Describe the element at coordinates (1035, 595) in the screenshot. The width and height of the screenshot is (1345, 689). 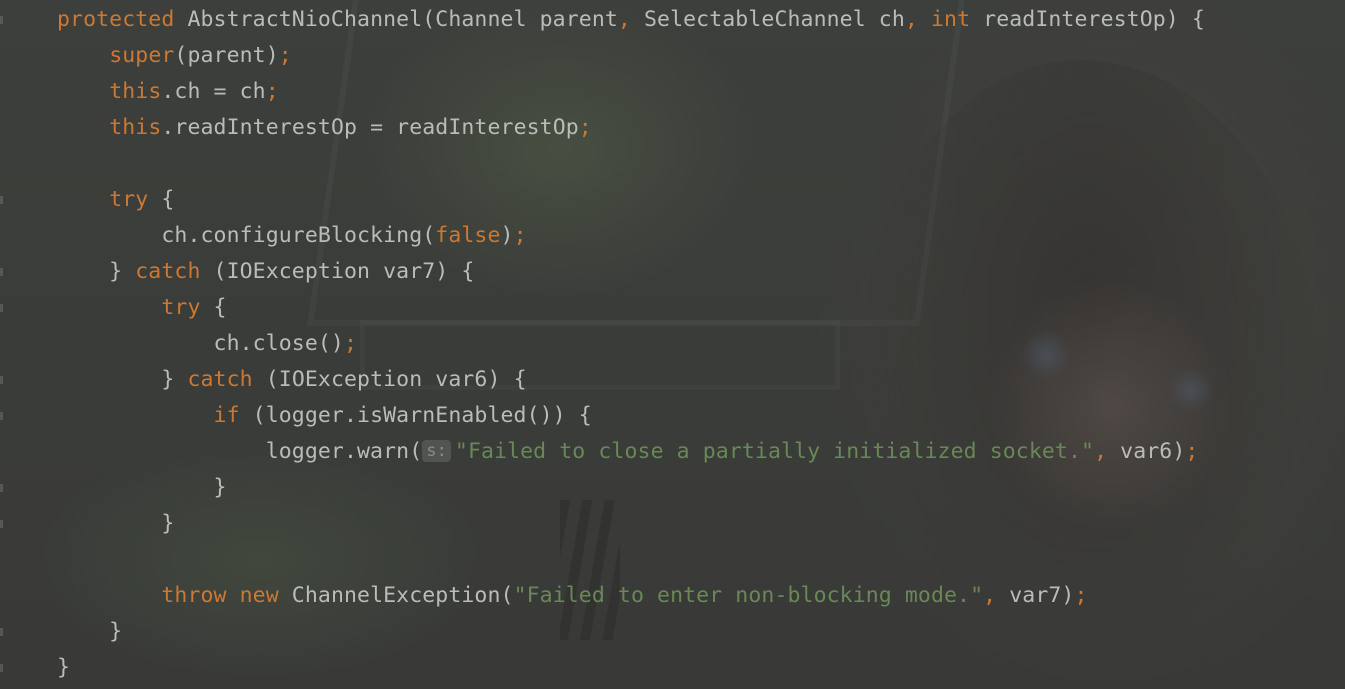
I see `code-text: var7)` at that location.